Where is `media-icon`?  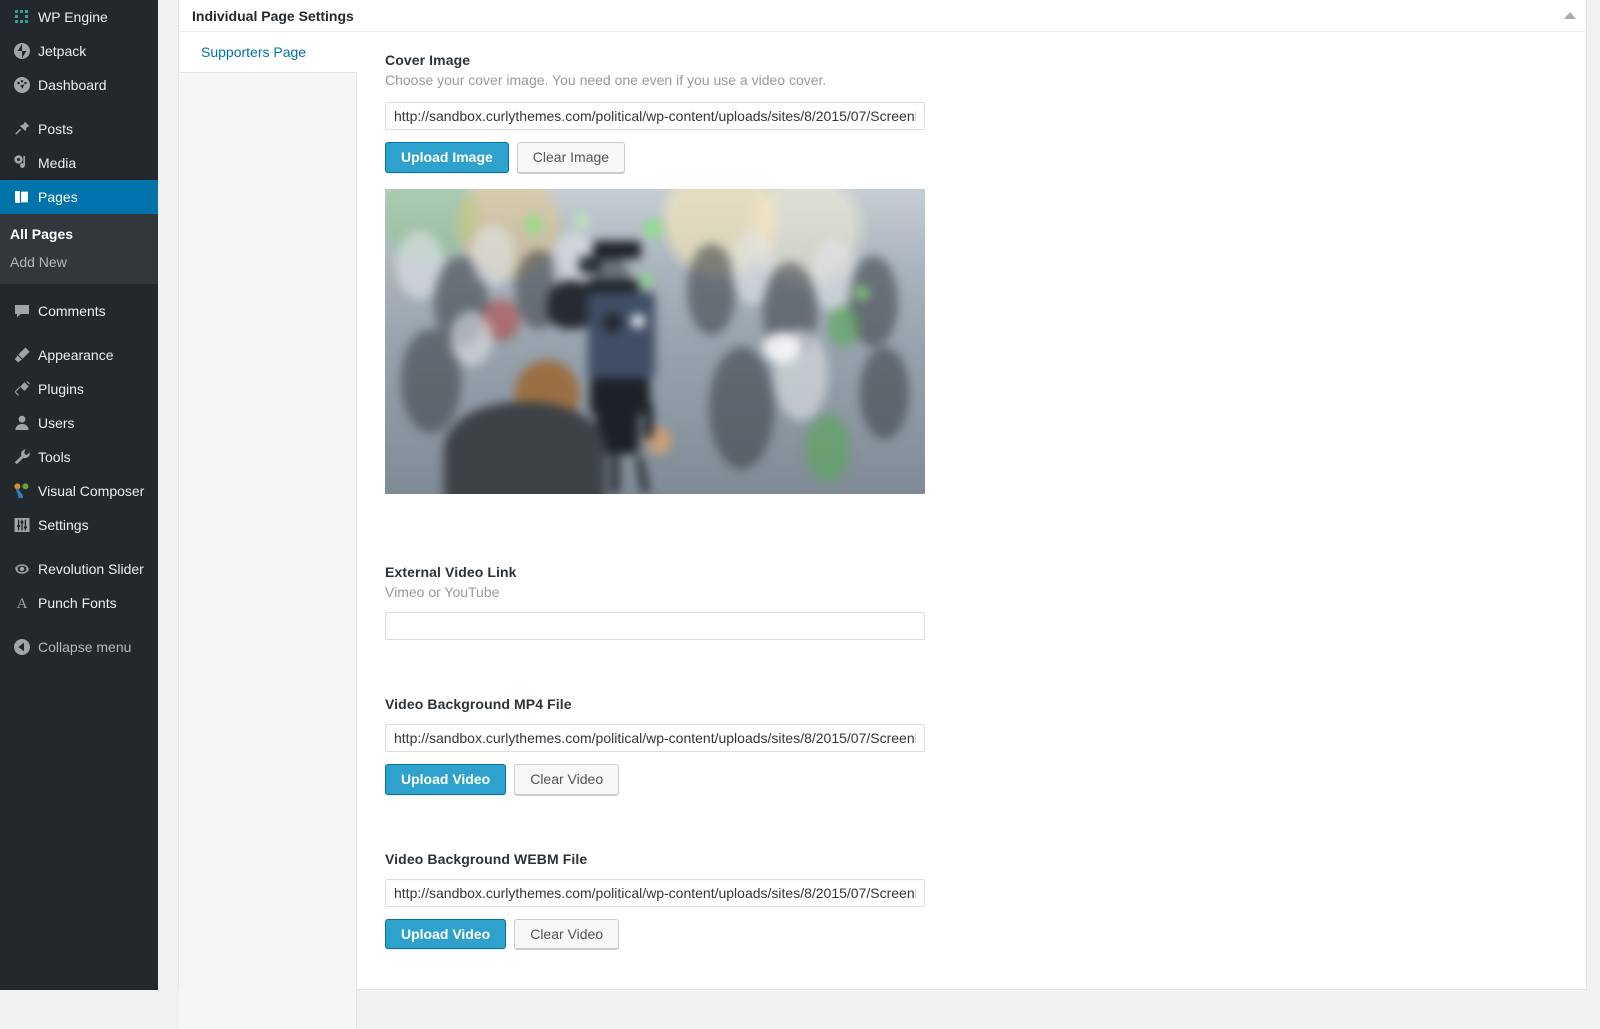
media-icon is located at coordinates (22, 163).